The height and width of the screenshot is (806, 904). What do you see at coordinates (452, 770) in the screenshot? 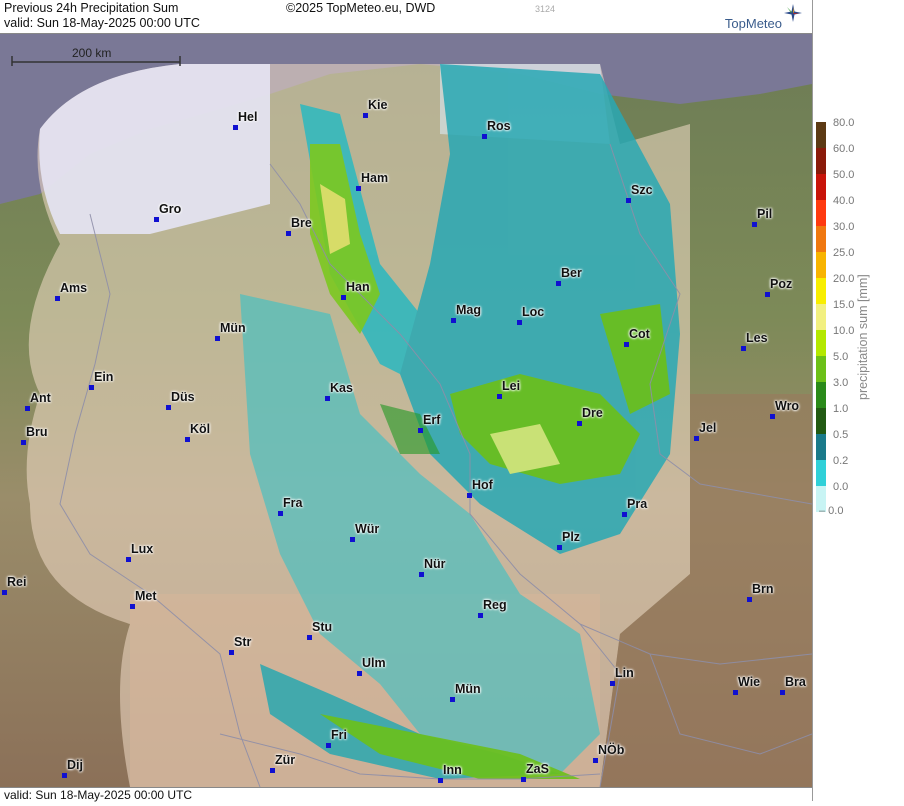
I see `city-label: Inn` at bounding box center [452, 770].